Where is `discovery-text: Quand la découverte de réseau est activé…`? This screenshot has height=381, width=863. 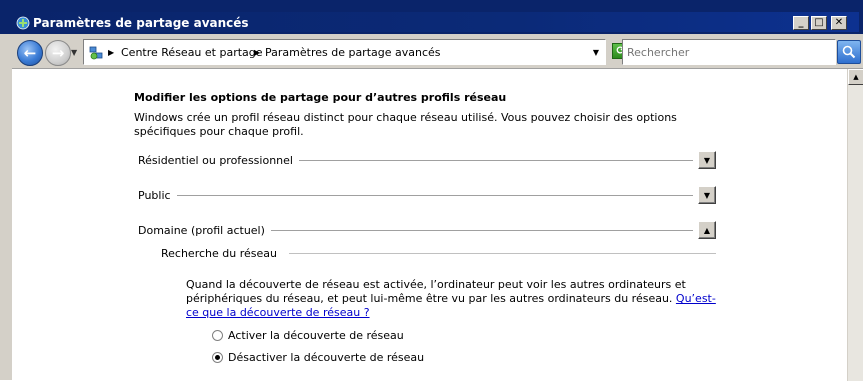
discovery-text: Quand la découverte de réseau est activé… is located at coordinates (436, 291).